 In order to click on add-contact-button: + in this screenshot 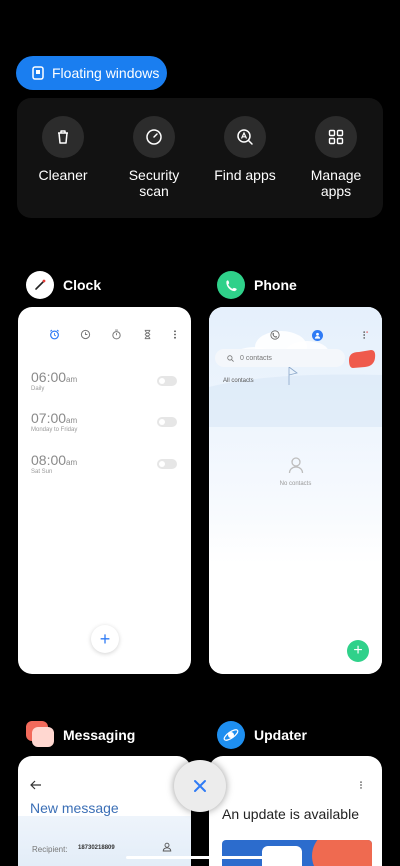, I will do `click(358, 651)`.